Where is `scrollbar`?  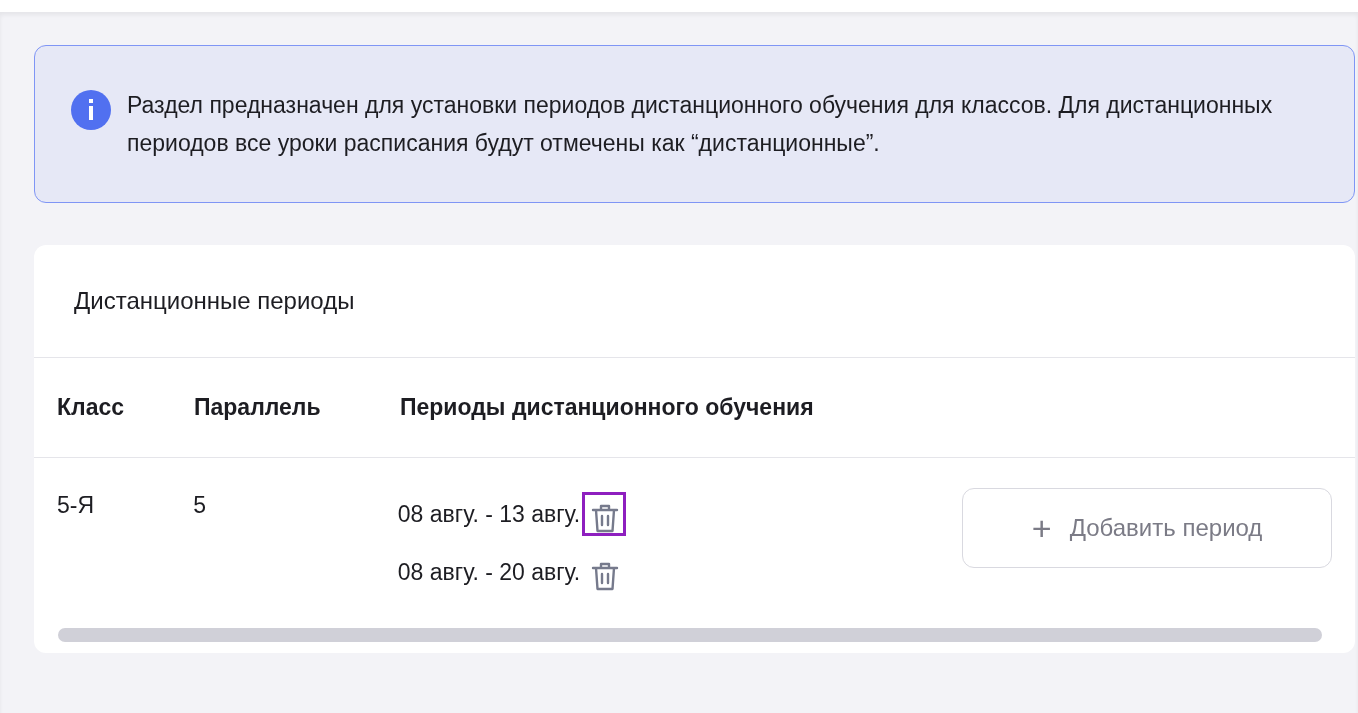
scrollbar is located at coordinates (690, 635).